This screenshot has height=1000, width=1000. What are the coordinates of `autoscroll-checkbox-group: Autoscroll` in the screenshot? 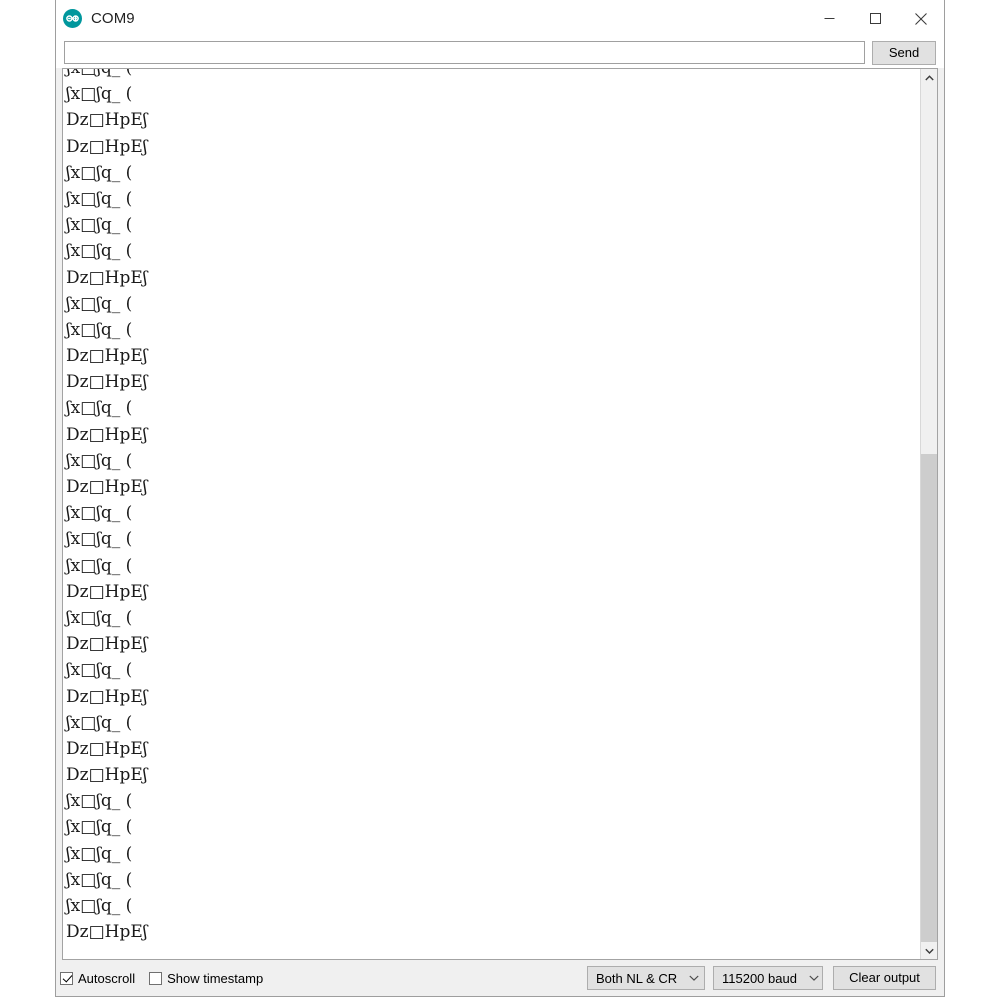 It's located at (97, 978).